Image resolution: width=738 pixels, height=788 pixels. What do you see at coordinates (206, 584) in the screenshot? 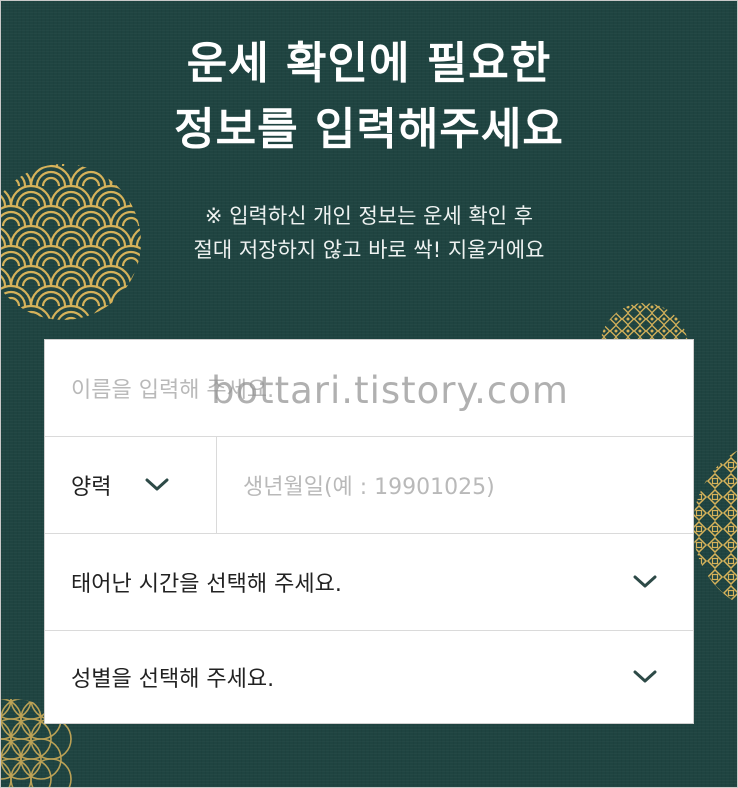
I see `birth-time-select-label: 태어난 시간을 선택해 주세요.` at bounding box center [206, 584].